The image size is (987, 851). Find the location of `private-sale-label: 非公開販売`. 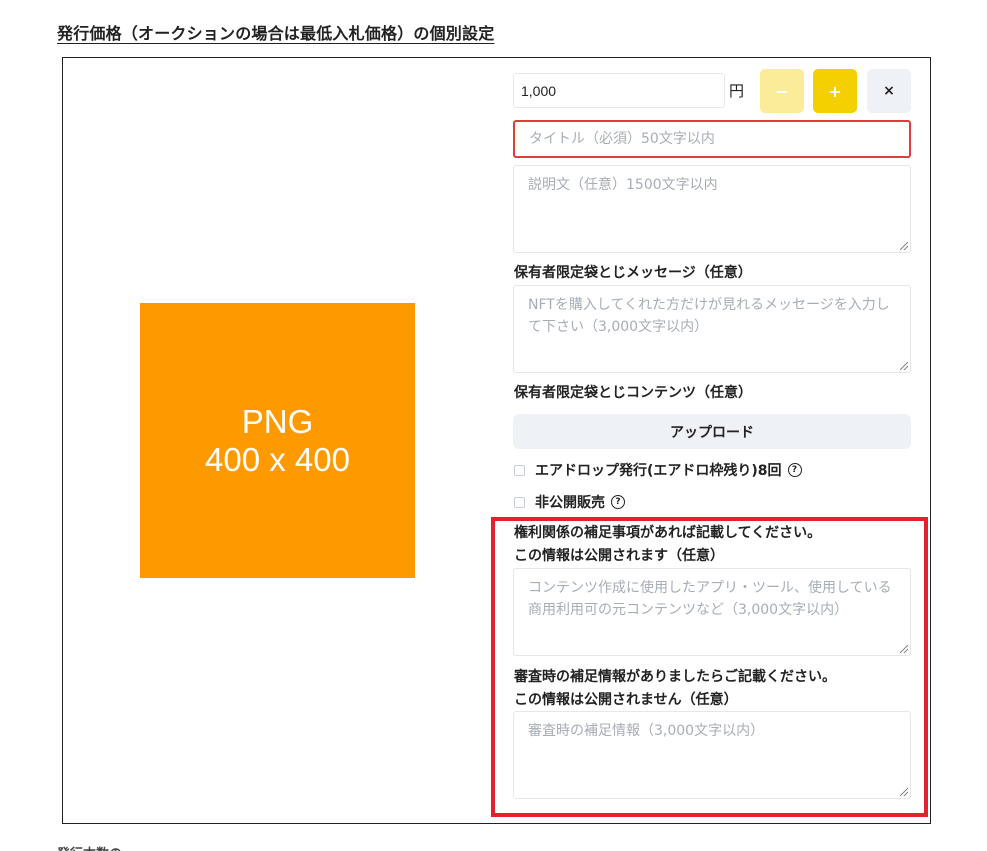

private-sale-label: 非公開販売 is located at coordinates (570, 503).